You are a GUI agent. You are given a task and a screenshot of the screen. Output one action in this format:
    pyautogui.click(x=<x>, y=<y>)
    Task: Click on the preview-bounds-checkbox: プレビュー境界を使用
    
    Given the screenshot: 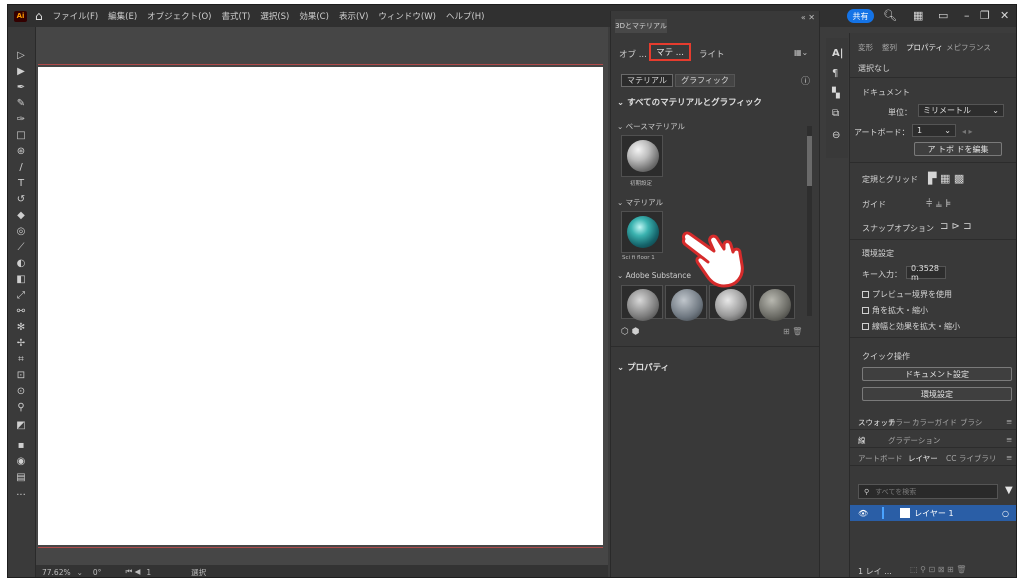 What is the action you would take?
    pyautogui.click(x=907, y=294)
    